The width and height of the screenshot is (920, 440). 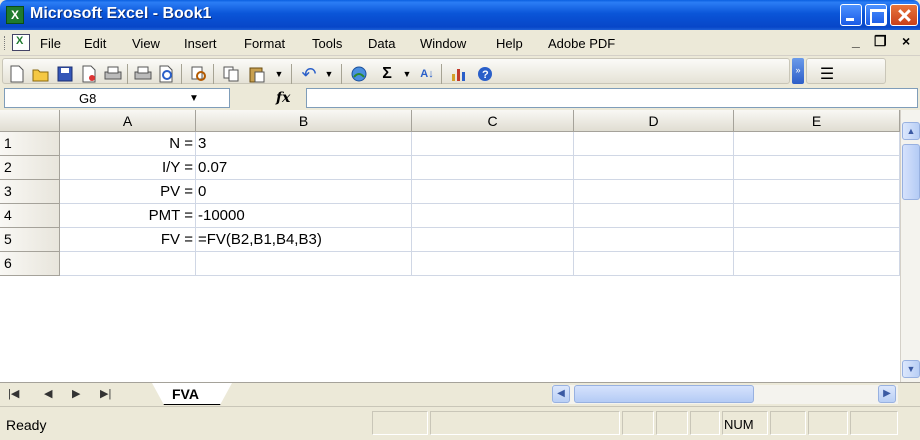 What do you see at coordinates (904, 15) in the screenshot?
I see `close-button` at bounding box center [904, 15].